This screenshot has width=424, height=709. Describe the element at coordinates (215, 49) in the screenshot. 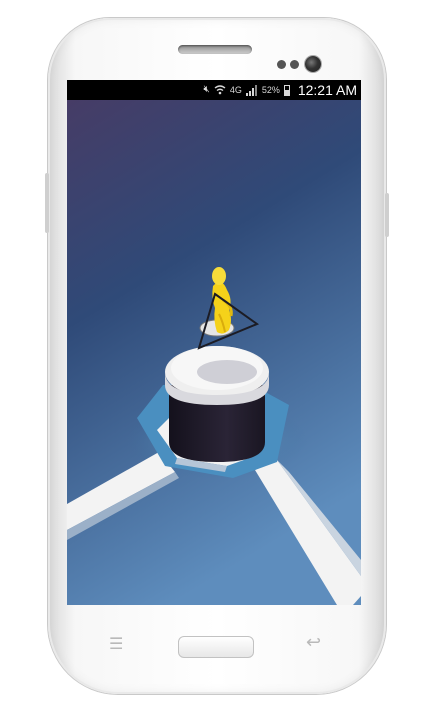

I see `earpiece-speaker` at that location.